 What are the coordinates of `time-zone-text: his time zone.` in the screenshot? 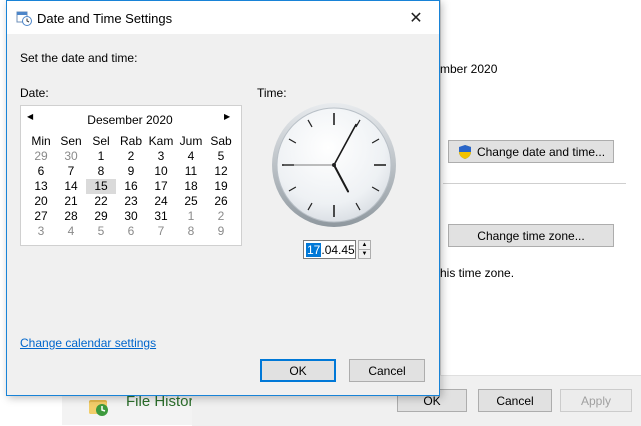 It's located at (477, 273).